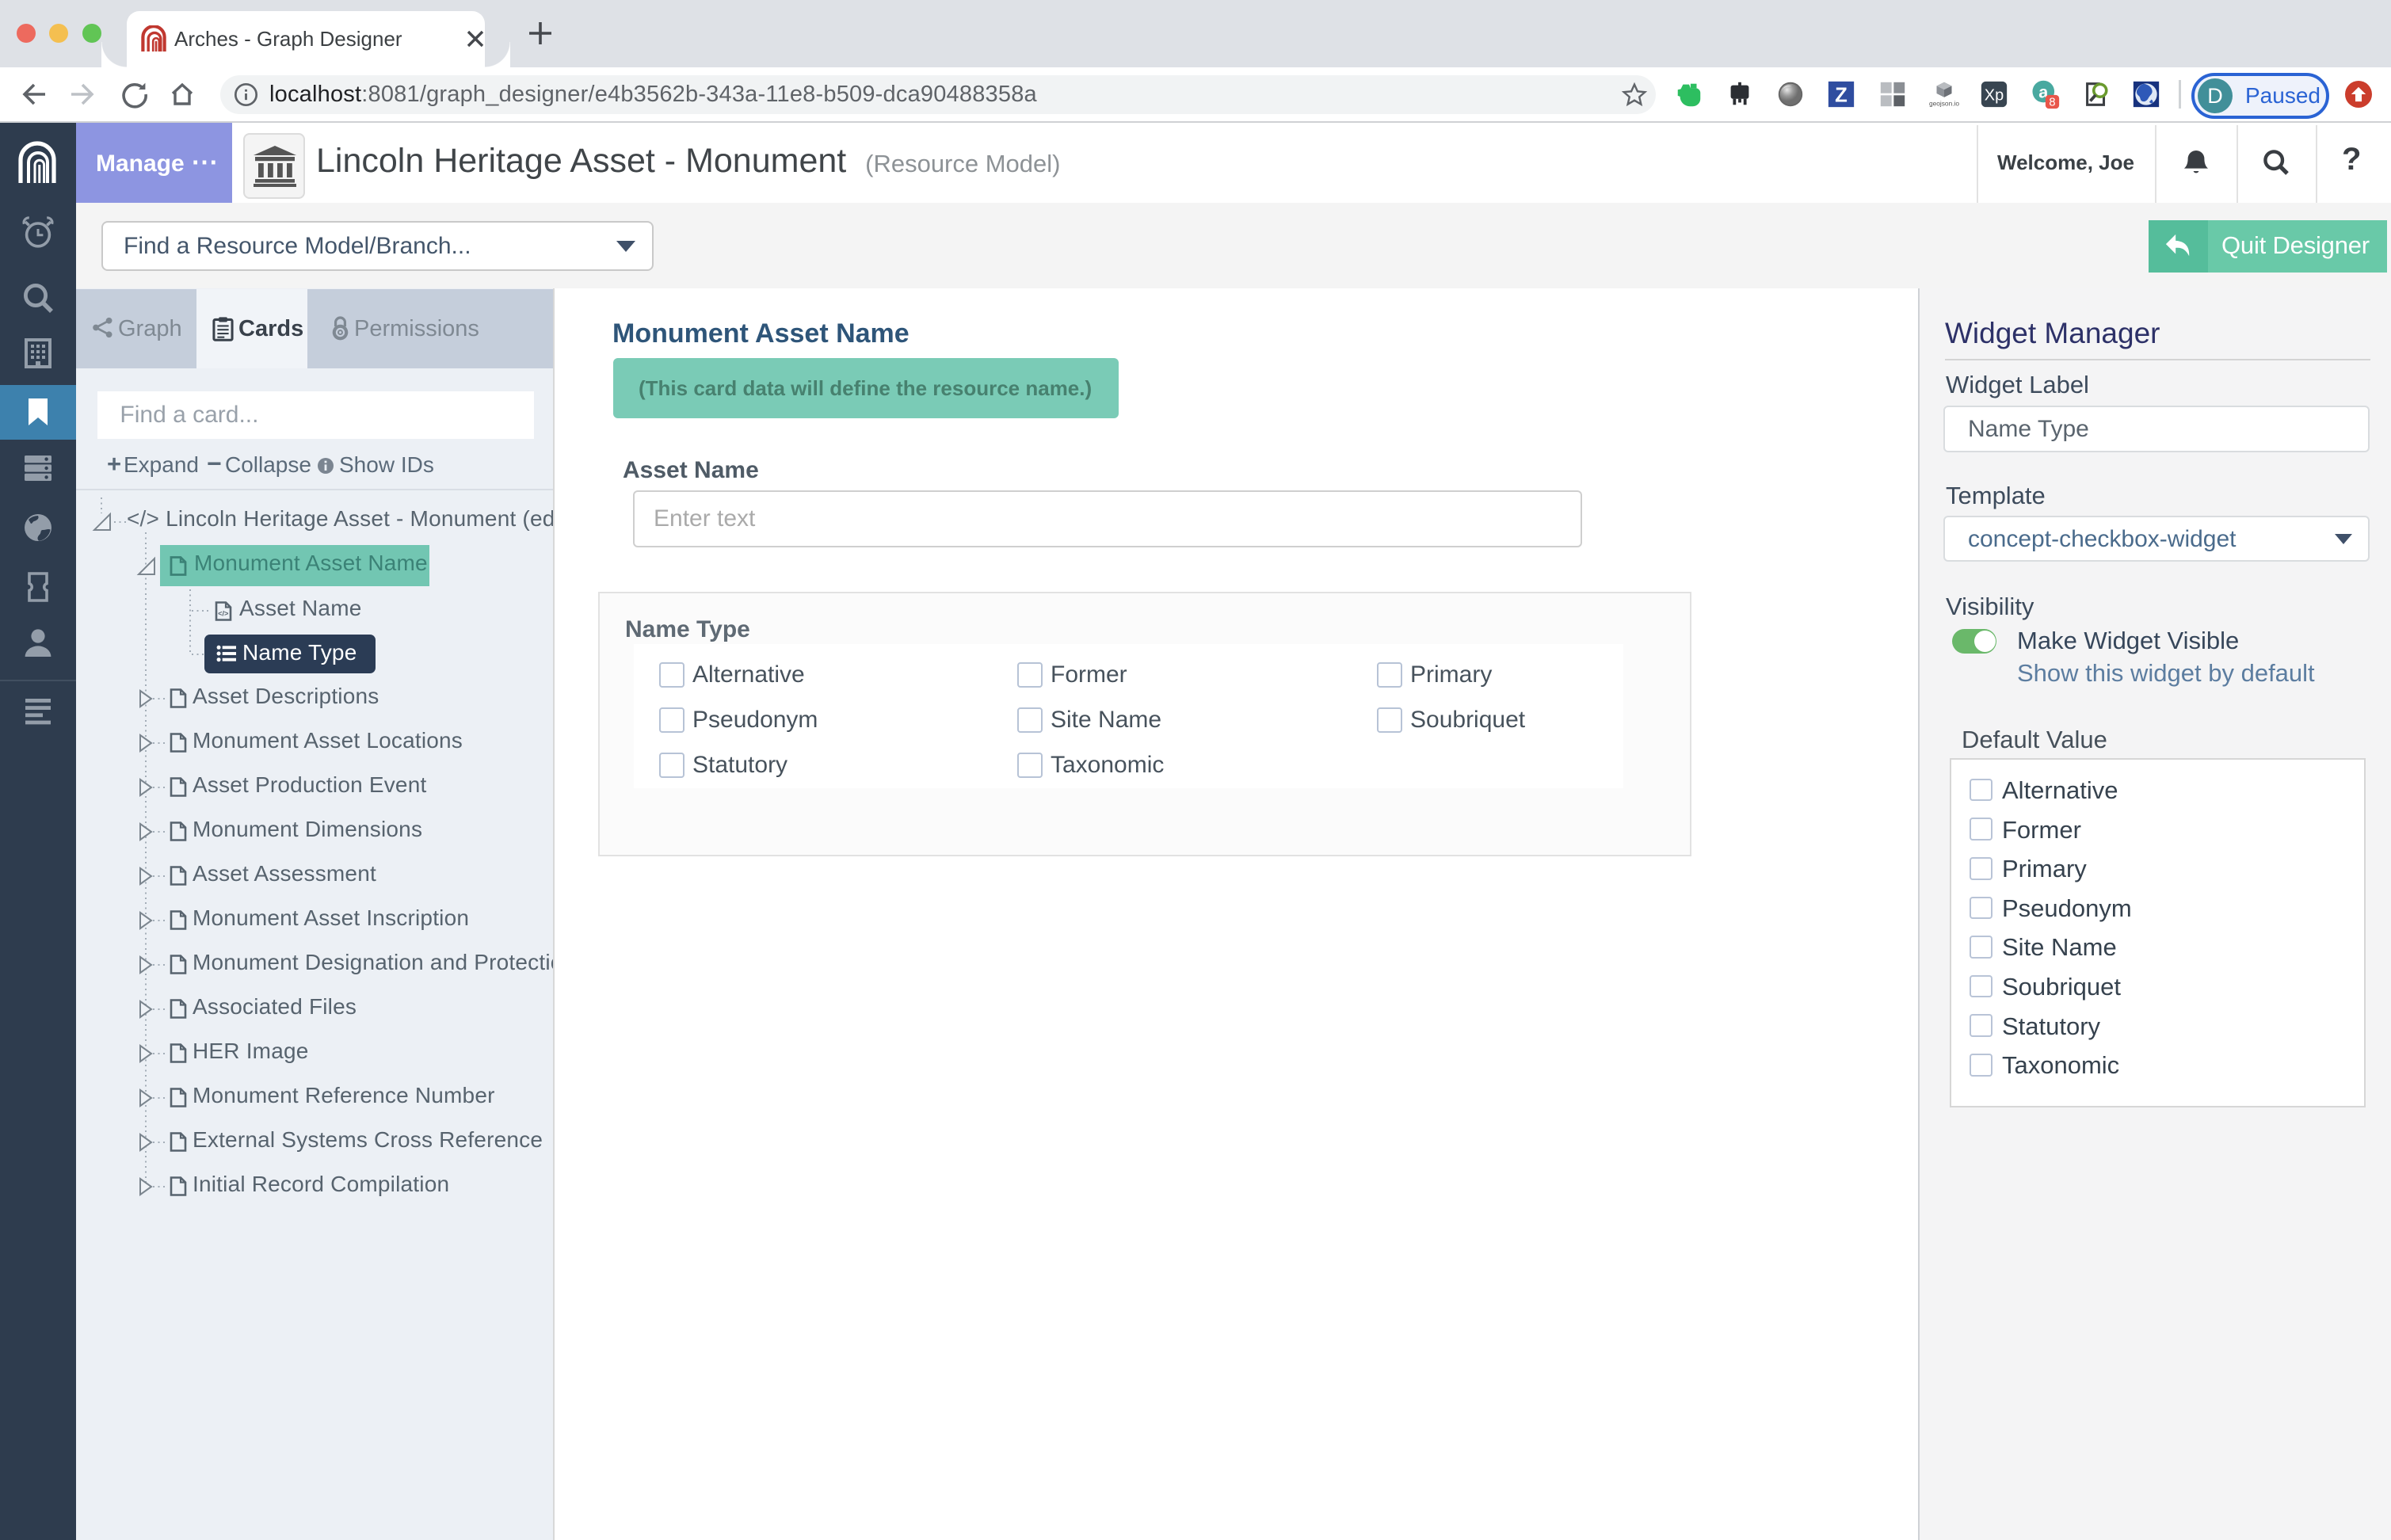  What do you see at coordinates (2052, 103) in the screenshot?
I see `svg-text: 8` at bounding box center [2052, 103].